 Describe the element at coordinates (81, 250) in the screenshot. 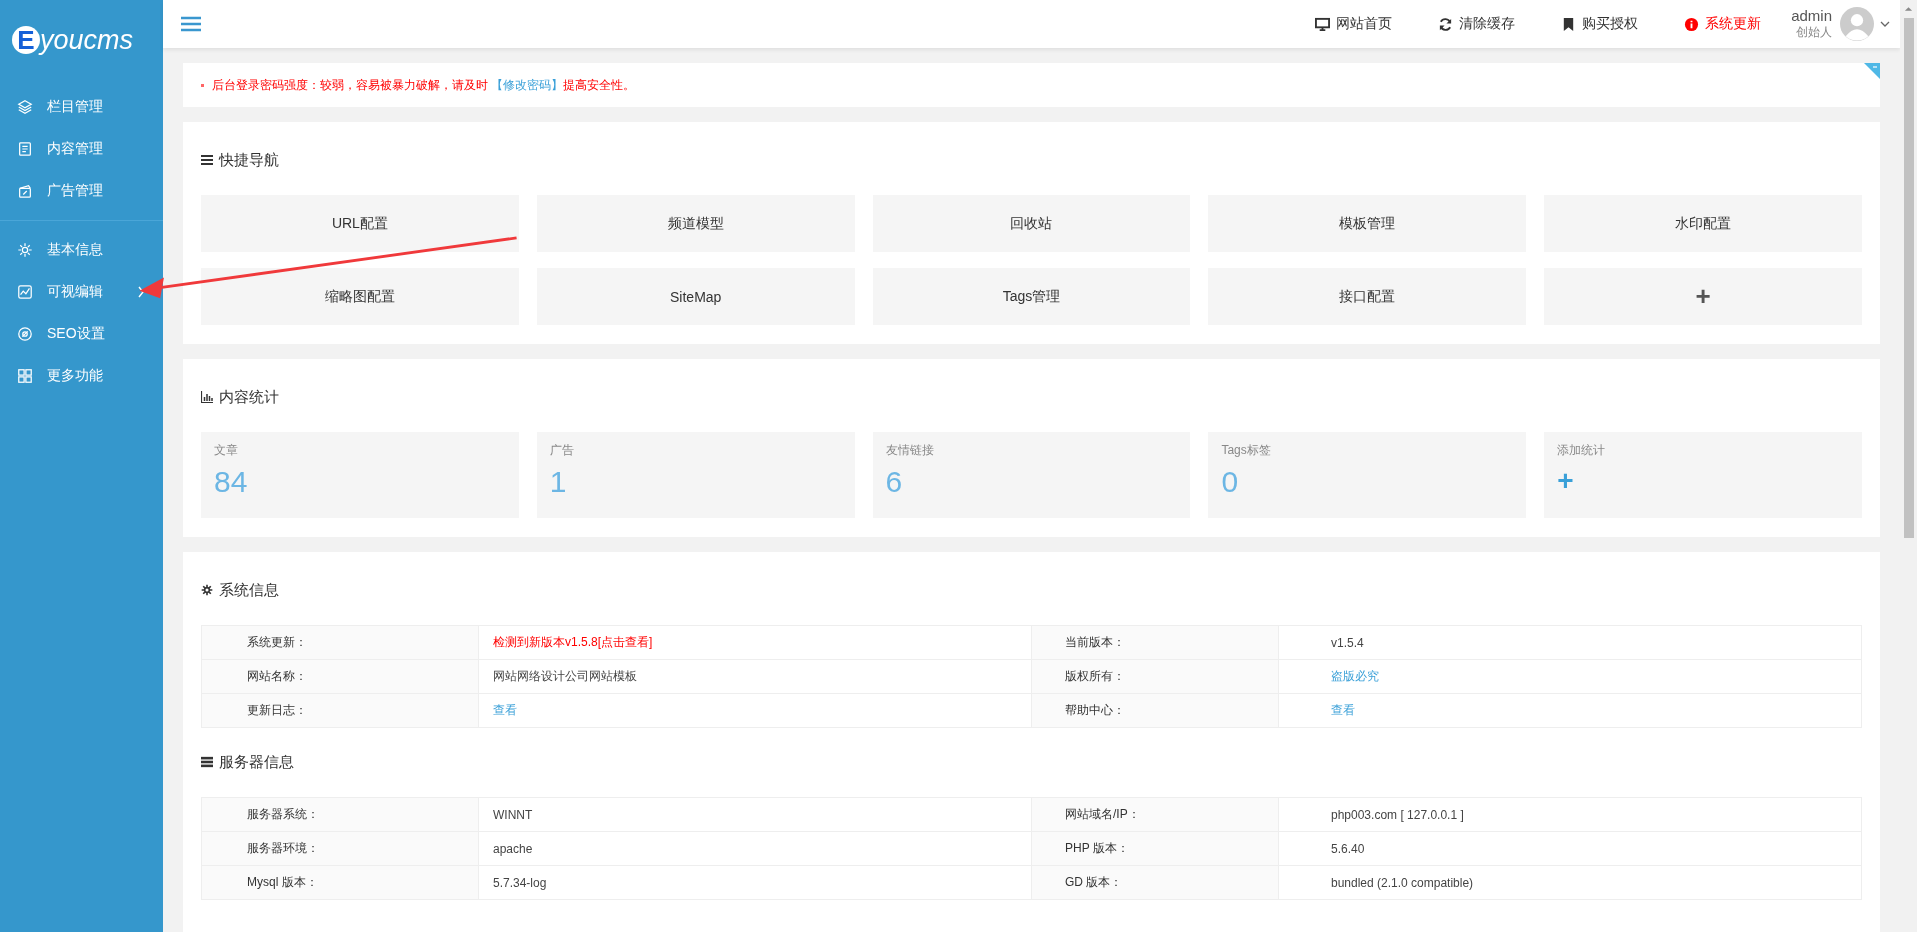

I see `sidebar-item: 基本信息` at that location.